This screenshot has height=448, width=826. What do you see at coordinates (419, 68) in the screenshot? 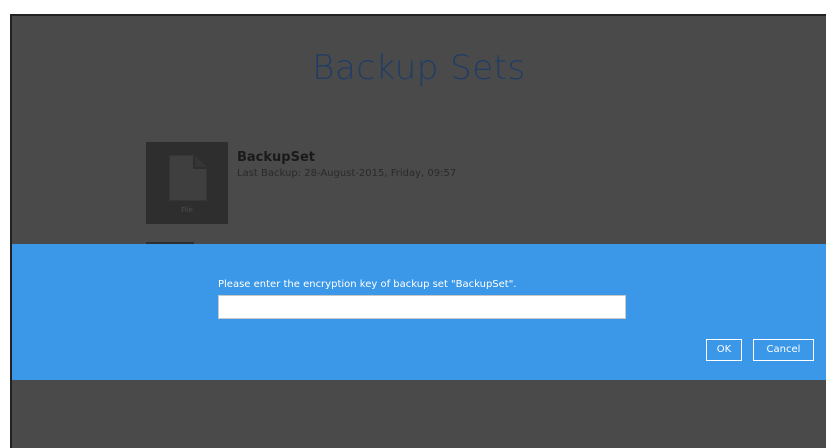
I see `page-title: Backup Sets` at bounding box center [419, 68].